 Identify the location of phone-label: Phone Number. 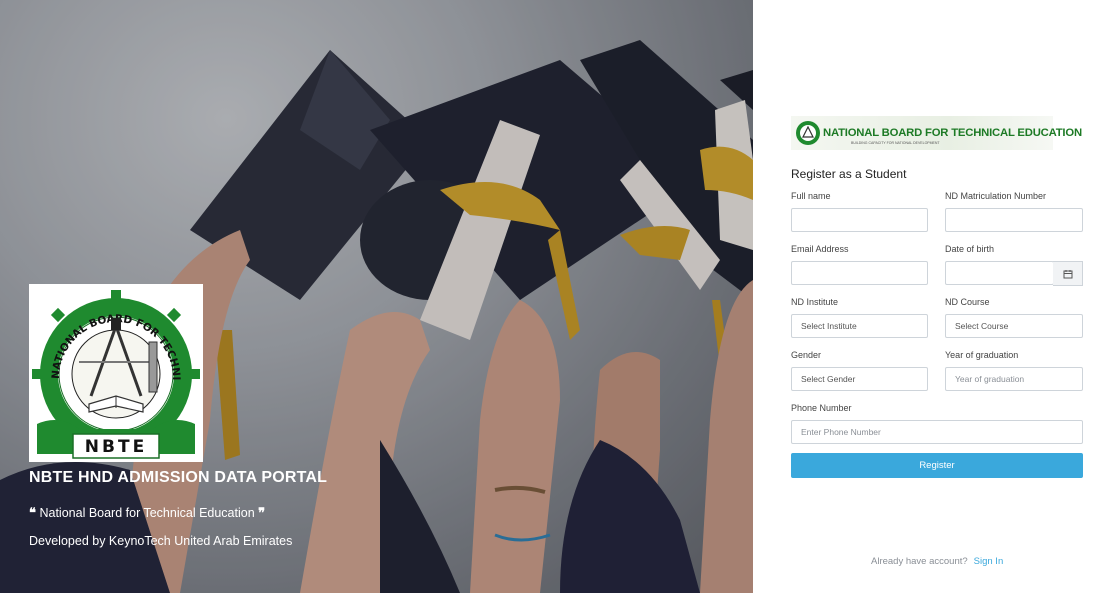
(821, 408).